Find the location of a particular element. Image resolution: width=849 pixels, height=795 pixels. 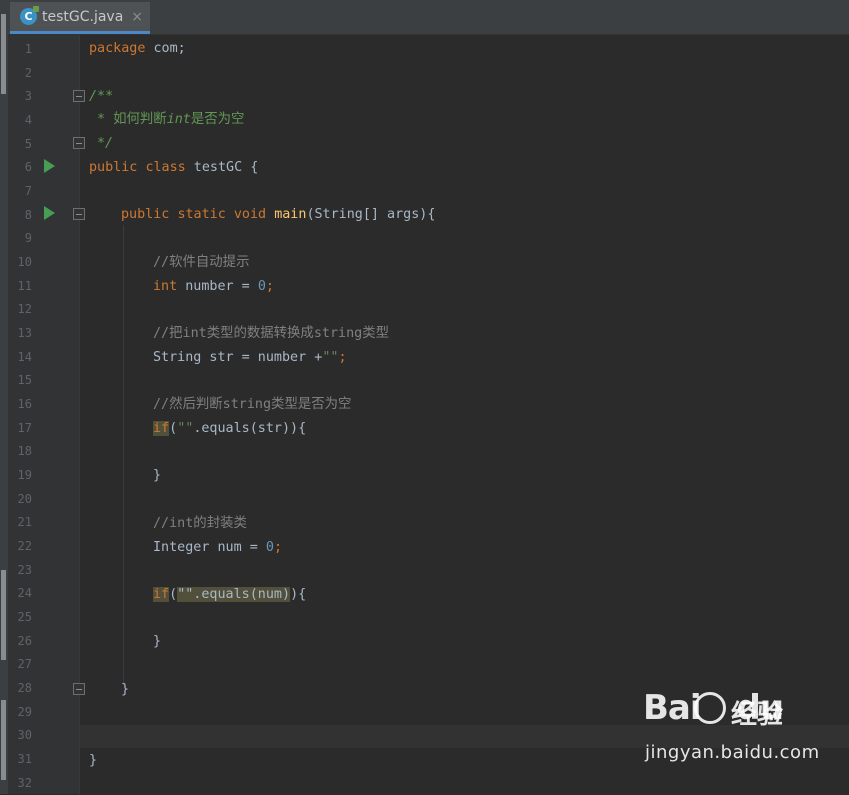

code-line-6: public class testGC { is located at coordinates (173, 168).